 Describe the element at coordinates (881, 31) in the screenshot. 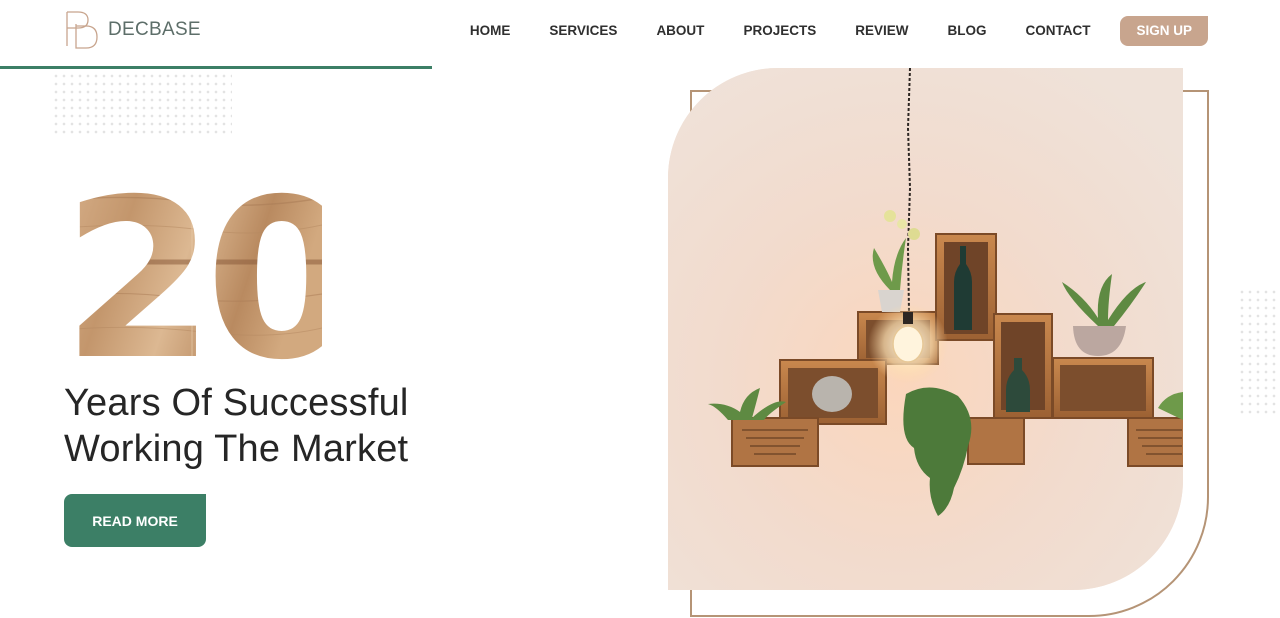

I see `nav-review: REVIEW` at that location.